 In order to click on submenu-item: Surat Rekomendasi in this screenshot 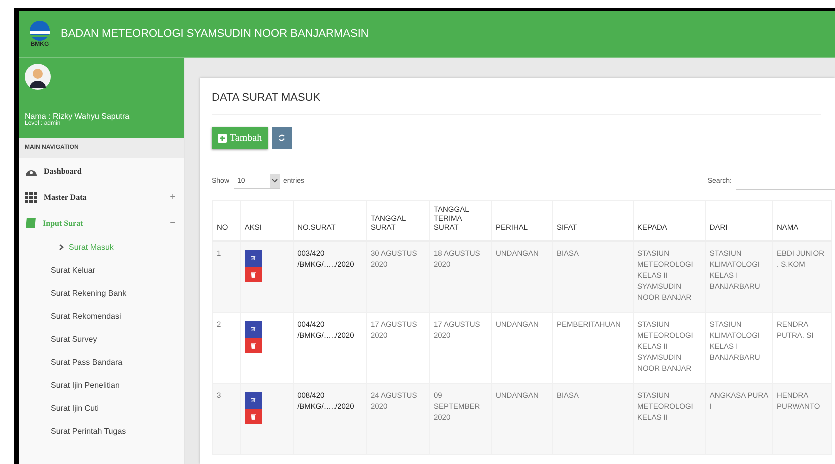, I will do `click(101, 316)`.